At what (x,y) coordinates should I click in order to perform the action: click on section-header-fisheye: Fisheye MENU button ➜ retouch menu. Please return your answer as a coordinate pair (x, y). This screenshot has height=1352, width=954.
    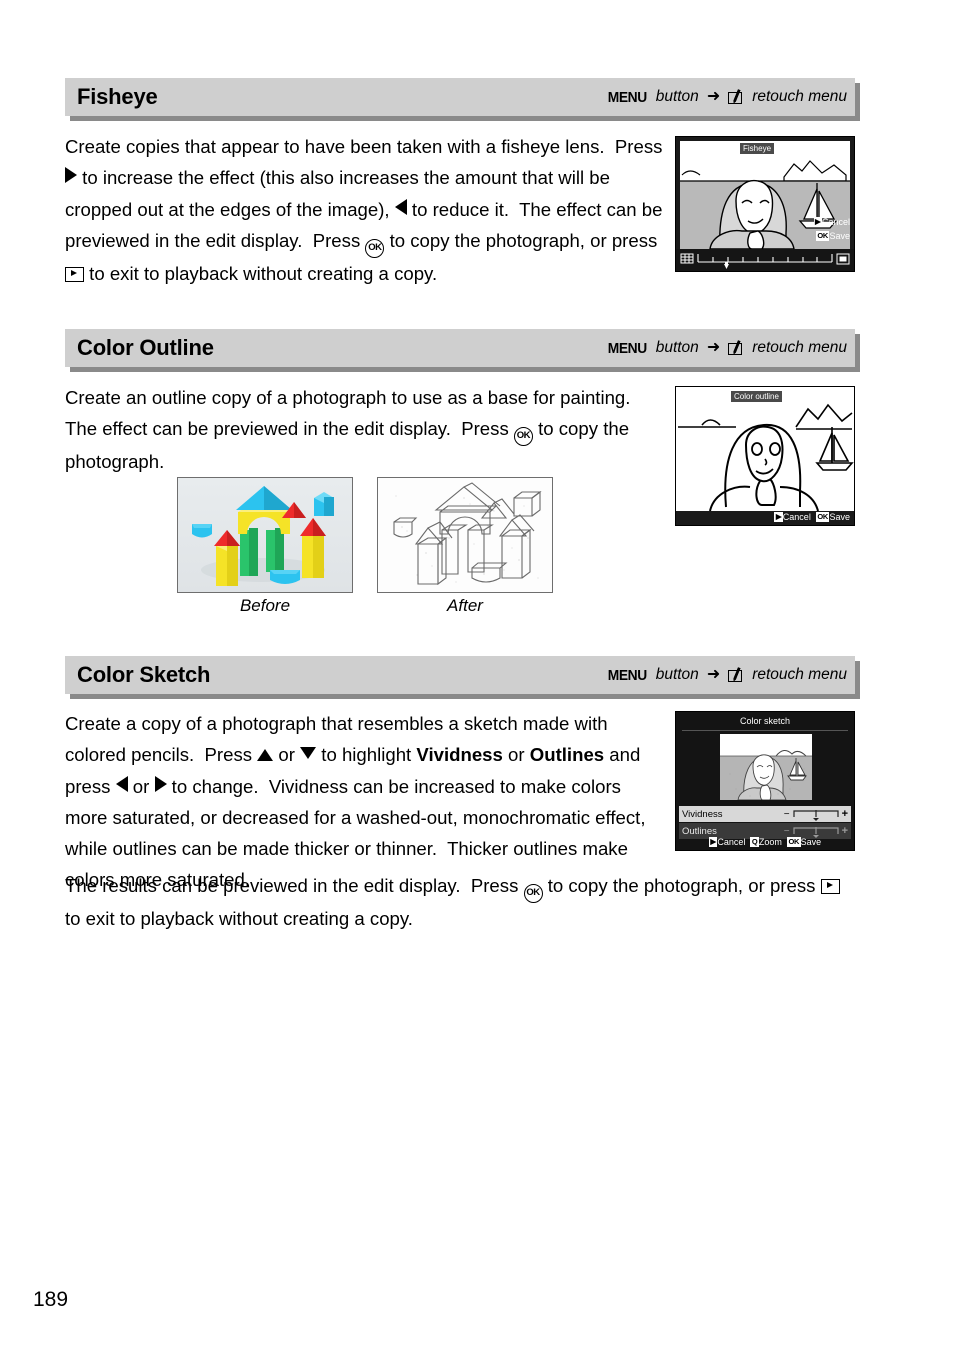
    Looking at the image, I should click on (462, 99).